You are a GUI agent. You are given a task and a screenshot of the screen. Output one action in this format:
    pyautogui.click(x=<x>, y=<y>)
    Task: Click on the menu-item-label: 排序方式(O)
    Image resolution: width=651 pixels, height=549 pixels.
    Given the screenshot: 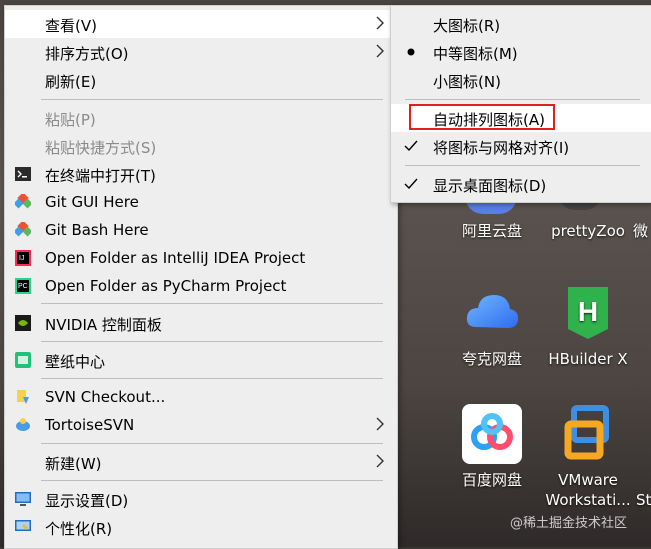 What is the action you would take?
    pyautogui.click(x=87, y=54)
    